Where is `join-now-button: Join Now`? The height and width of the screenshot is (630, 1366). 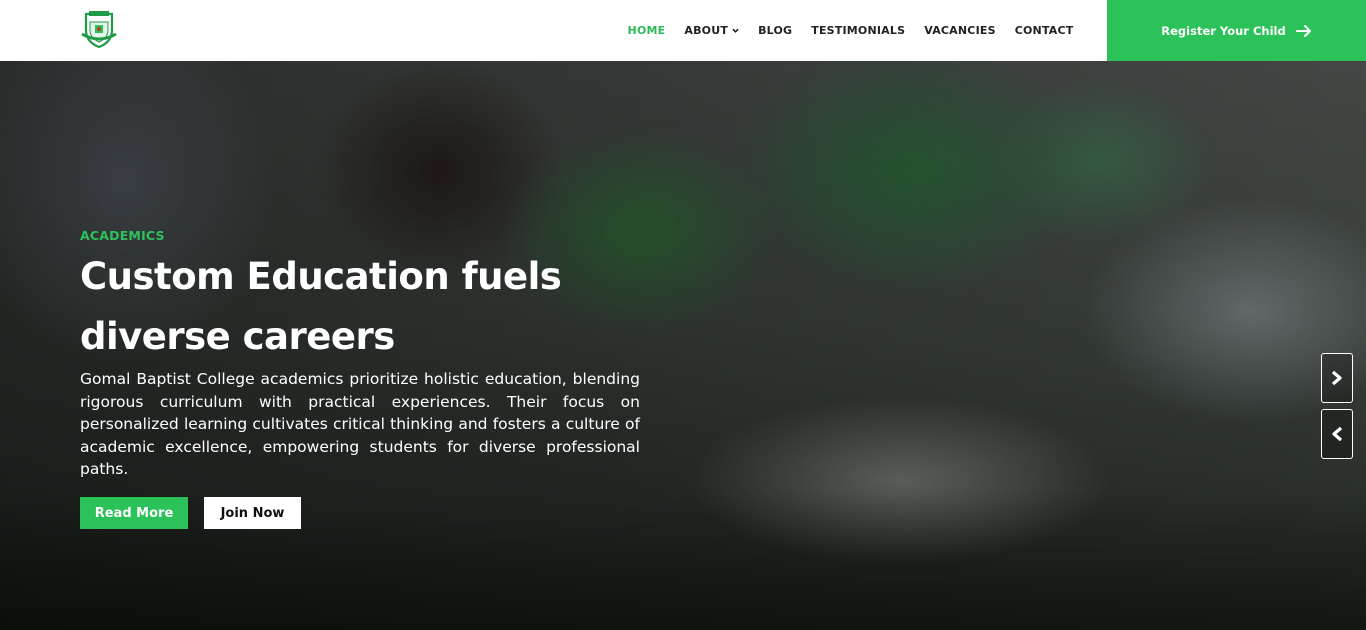
join-now-button: Join Now is located at coordinates (252, 513).